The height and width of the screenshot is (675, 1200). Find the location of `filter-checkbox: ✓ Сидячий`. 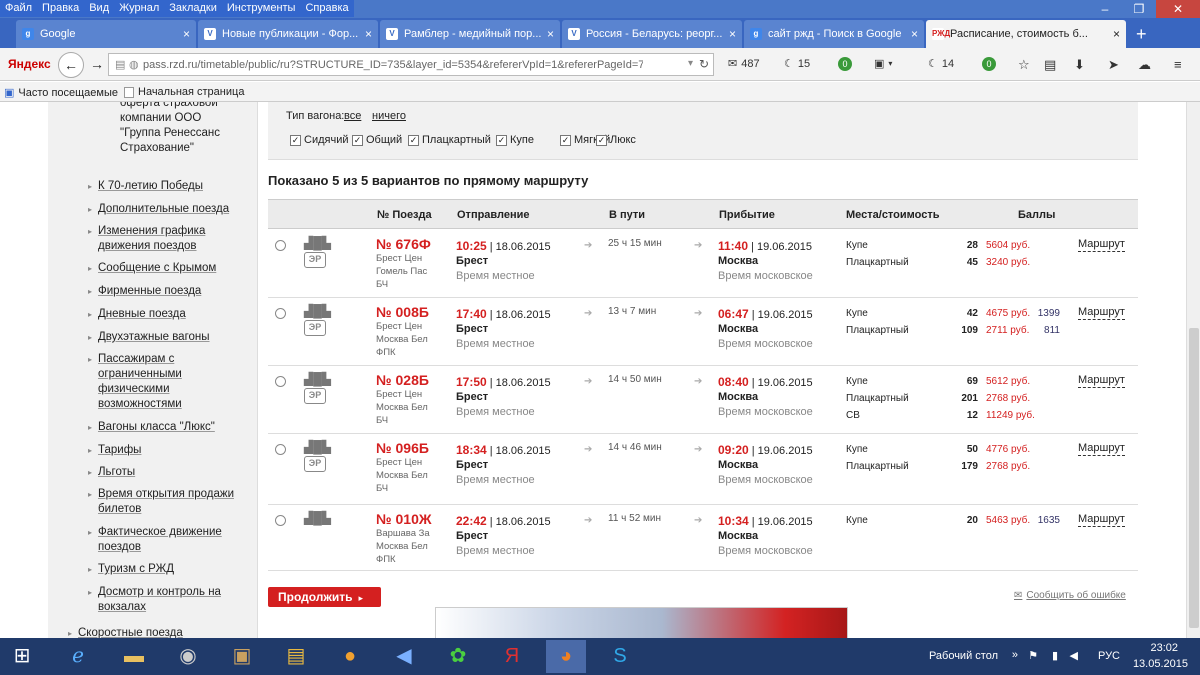

filter-checkbox: ✓ Сидячий is located at coordinates (319, 140).